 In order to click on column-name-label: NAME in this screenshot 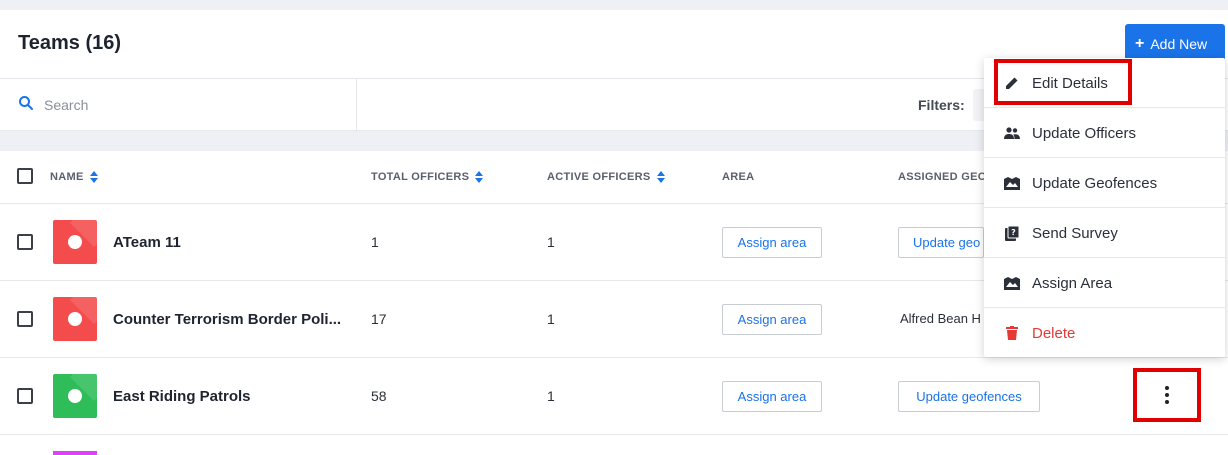, I will do `click(67, 177)`.